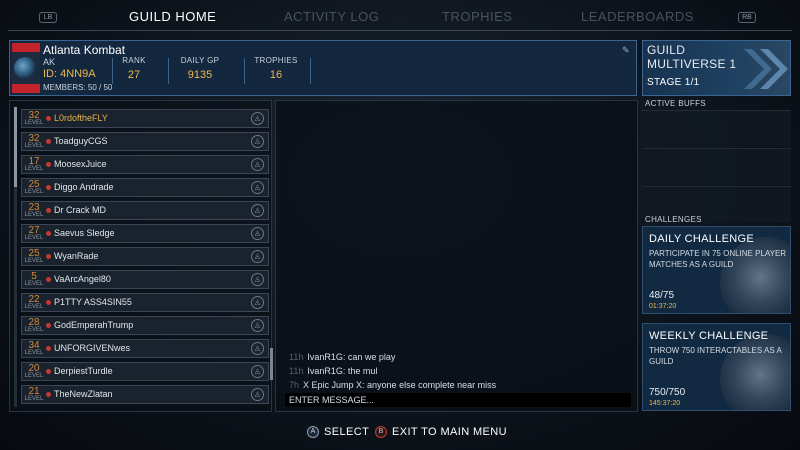 This screenshot has height=450, width=800. Describe the element at coordinates (93, 302) in the screenshot. I see `member-gamertag: P1TTY ASS4SIN55` at that location.